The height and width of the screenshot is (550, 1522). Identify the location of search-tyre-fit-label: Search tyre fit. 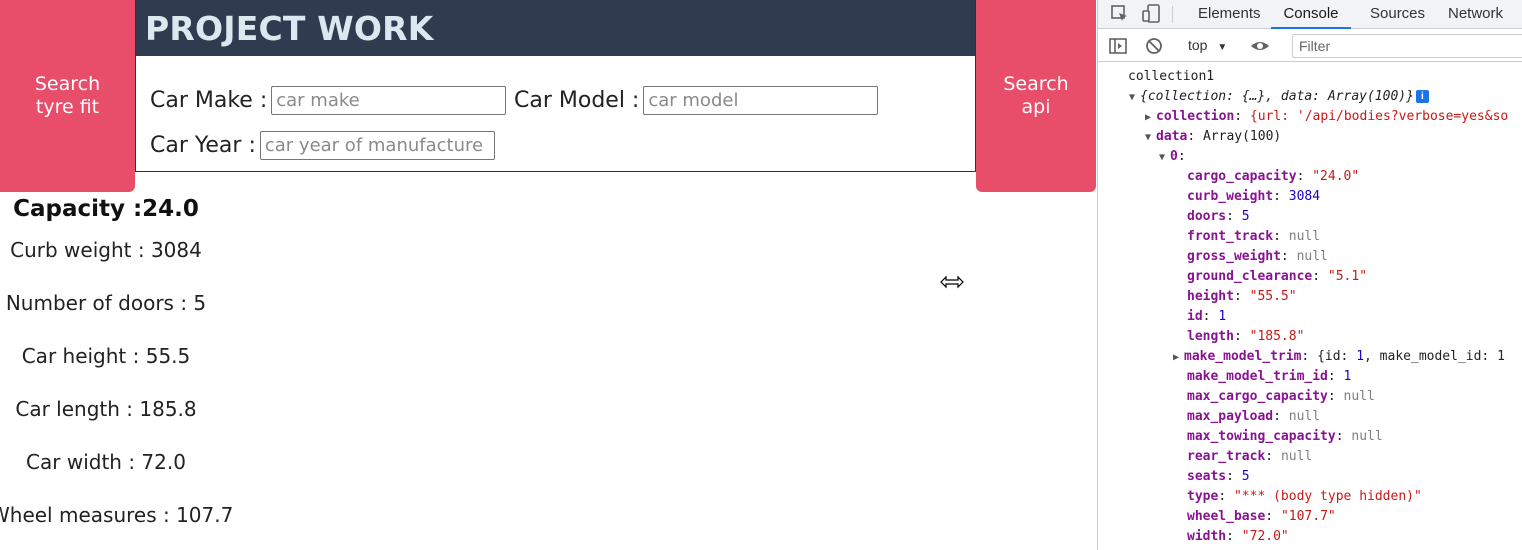
(67, 95).